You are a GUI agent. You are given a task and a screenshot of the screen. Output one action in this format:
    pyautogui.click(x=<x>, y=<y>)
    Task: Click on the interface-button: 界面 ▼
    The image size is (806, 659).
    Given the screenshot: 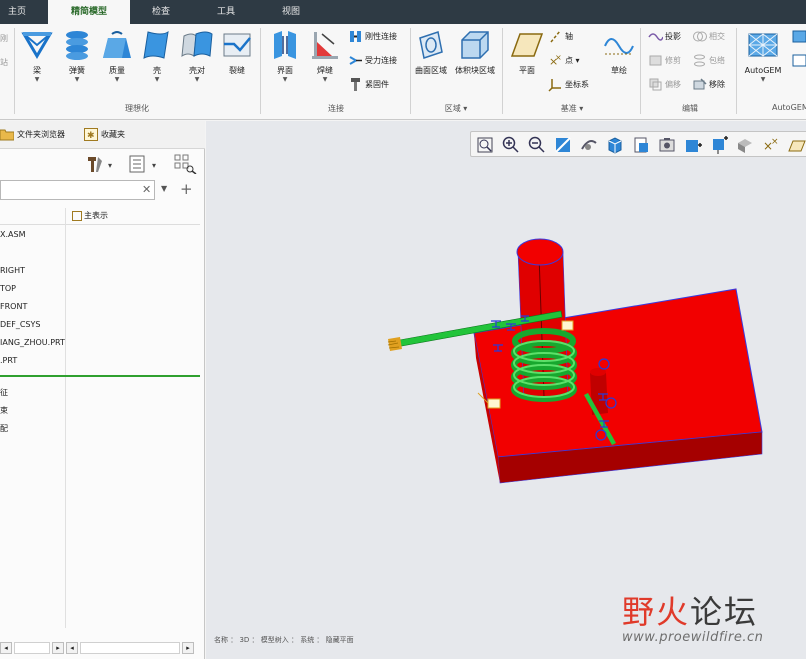 What is the action you would take?
    pyautogui.click(x=285, y=56)
    